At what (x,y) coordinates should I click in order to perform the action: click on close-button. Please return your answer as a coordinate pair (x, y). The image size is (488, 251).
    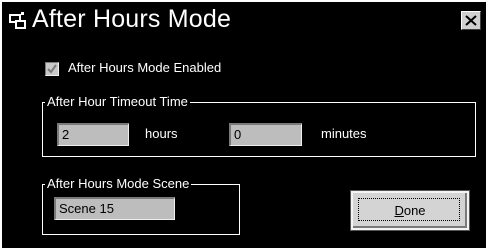
    Looking at the image, I should click on (471, 20).